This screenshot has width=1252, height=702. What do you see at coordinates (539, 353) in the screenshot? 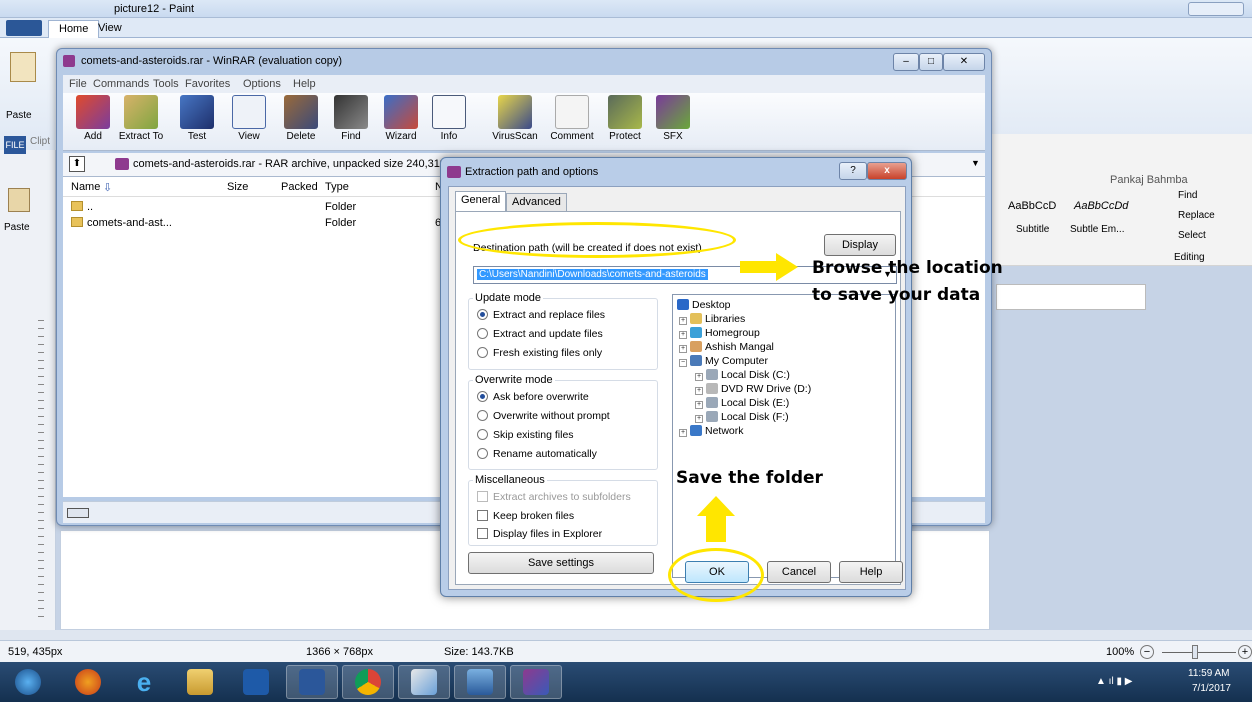
I see `fresh-existing-radio: Fresh existing files only` at bounding box center [539, 353].